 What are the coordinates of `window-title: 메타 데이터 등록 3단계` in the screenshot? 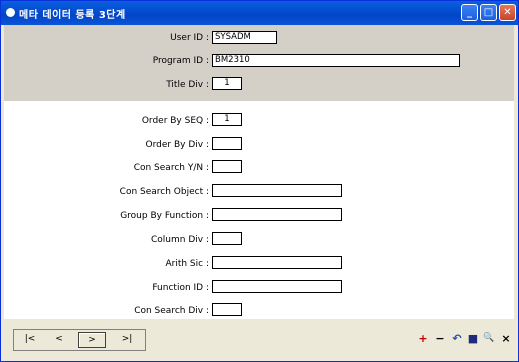 It's located at (72, 15).